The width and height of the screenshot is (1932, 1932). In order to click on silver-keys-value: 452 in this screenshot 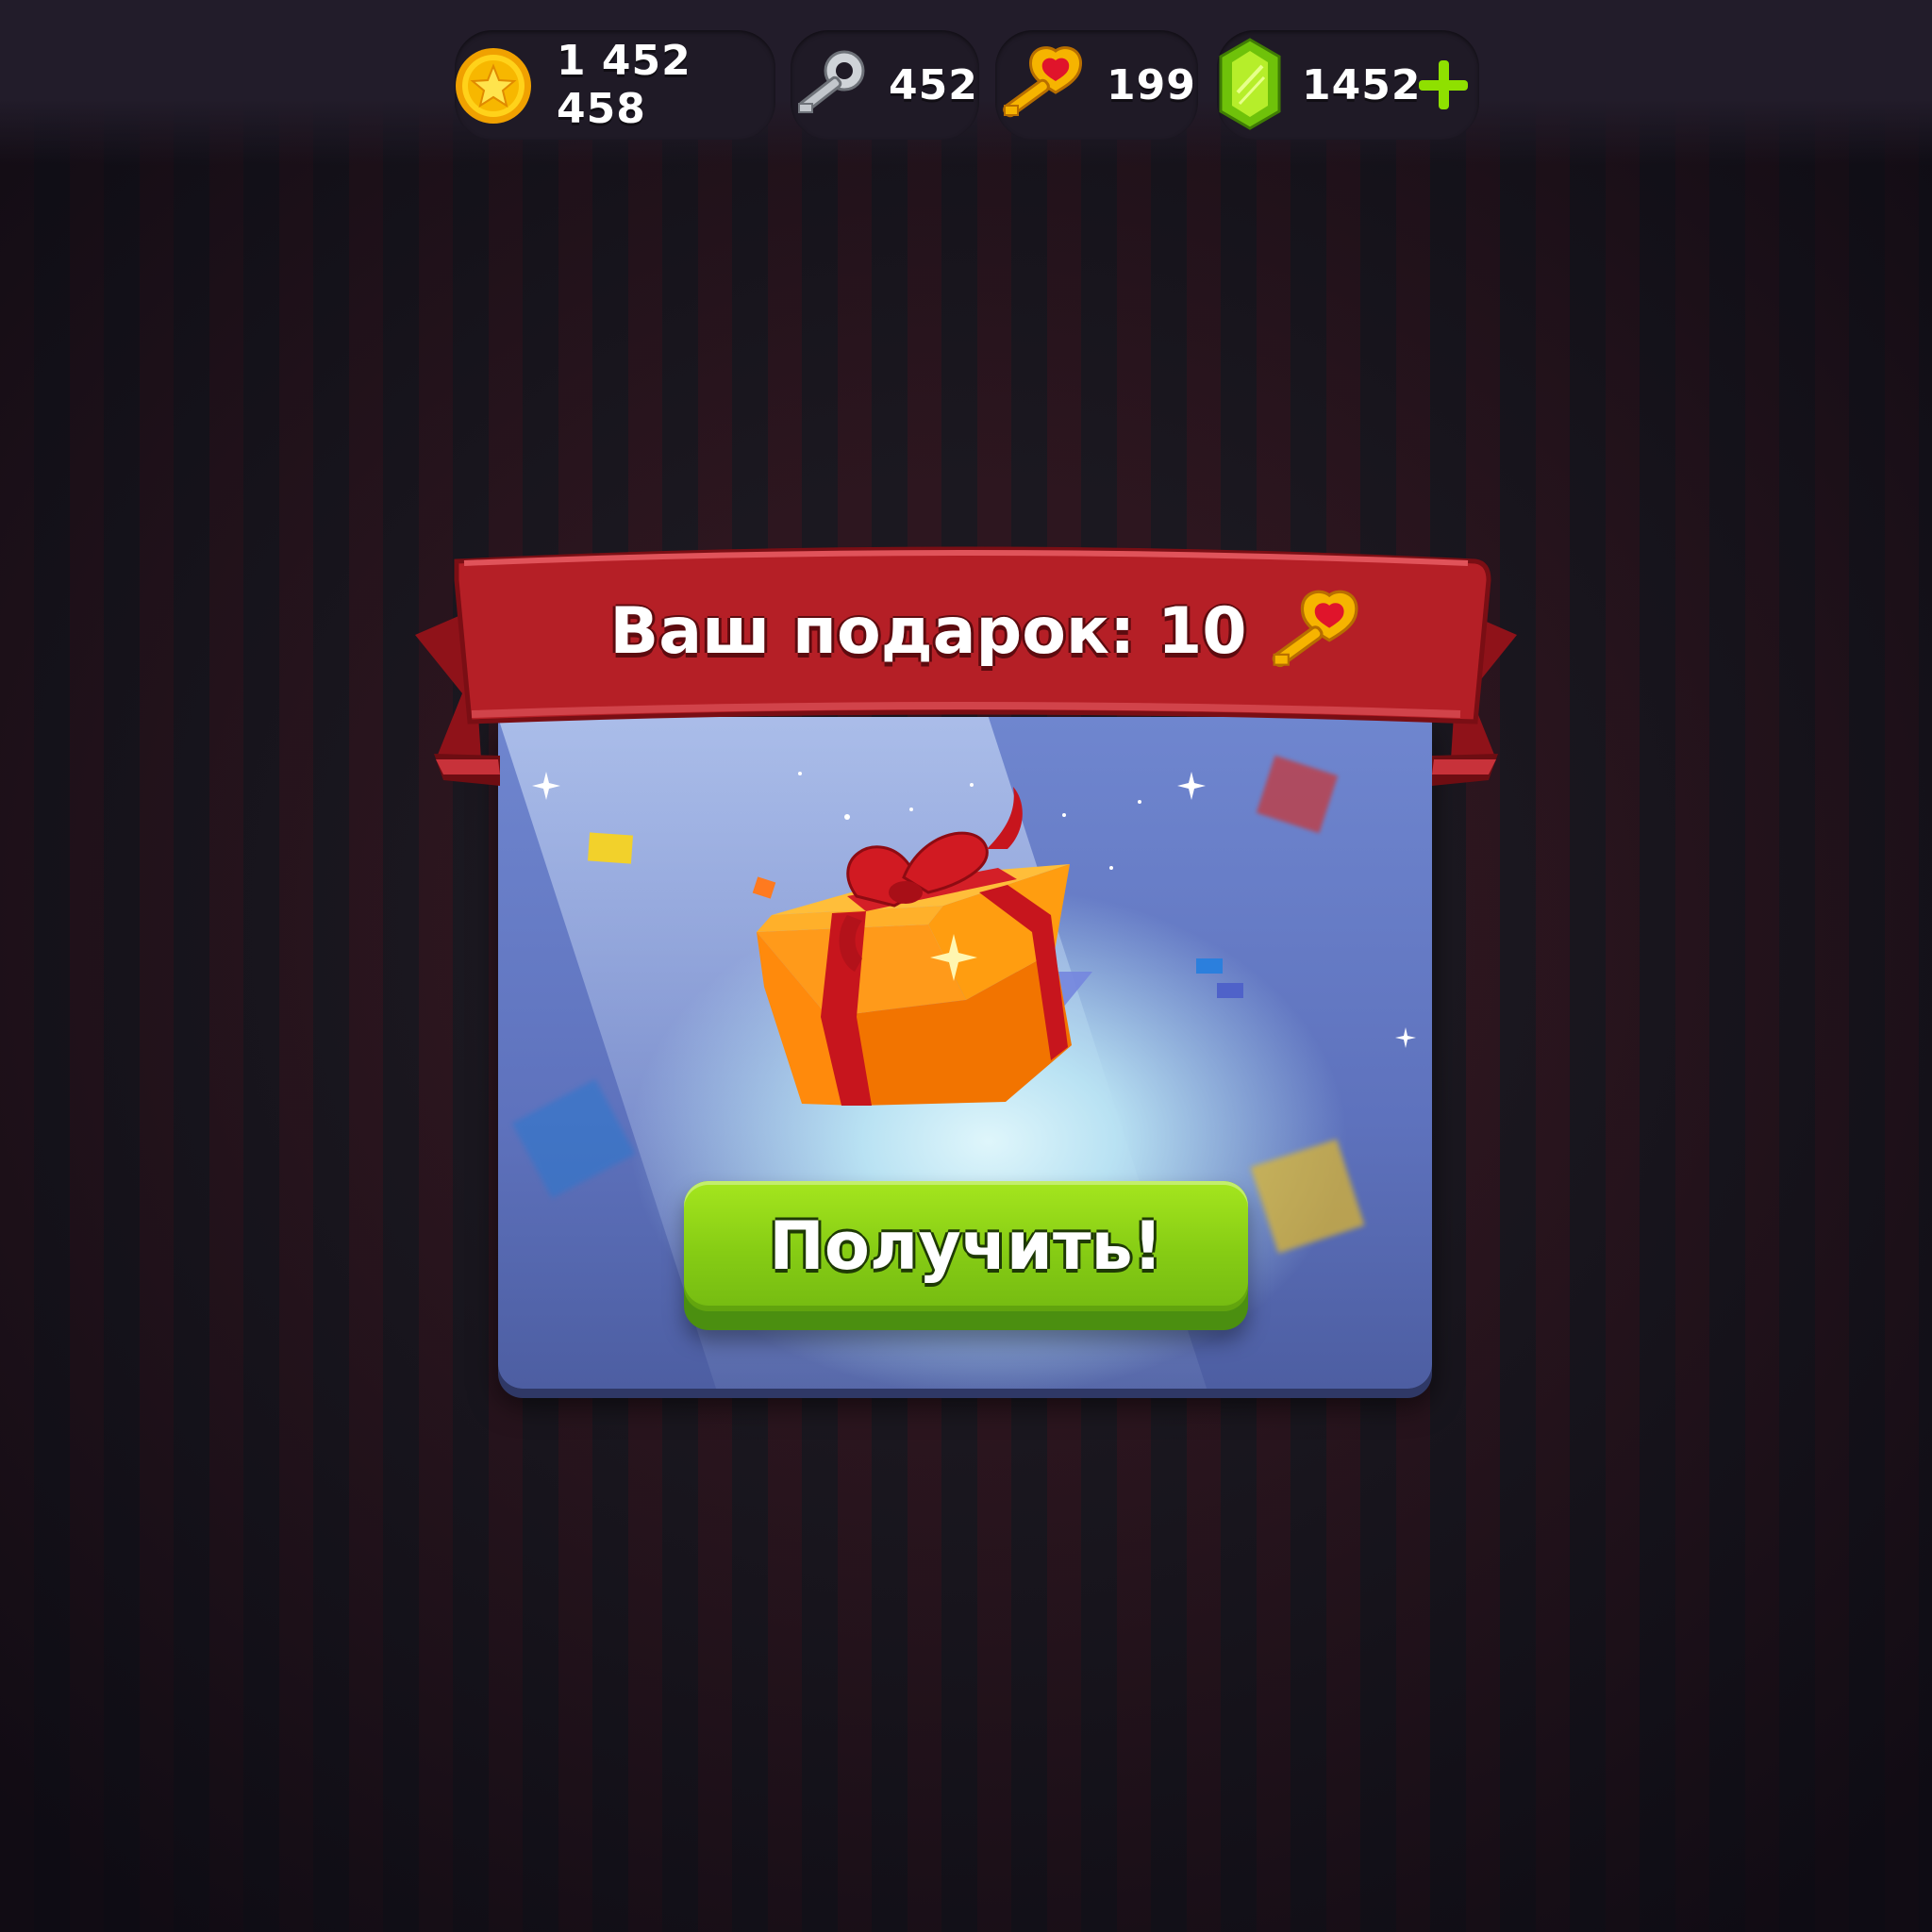, I will do `click(933, 85)`.